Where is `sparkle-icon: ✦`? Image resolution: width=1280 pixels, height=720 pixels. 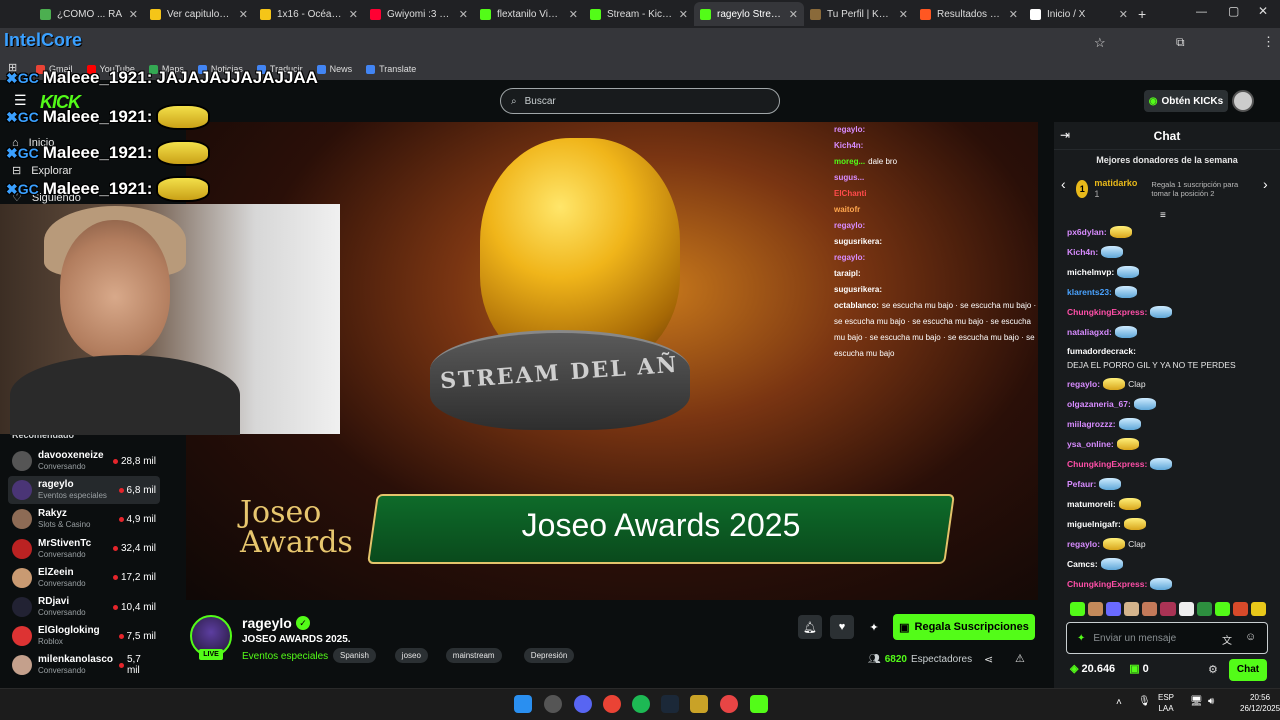 sparkle-icon: ✦ is located at coordinates (874, 627).